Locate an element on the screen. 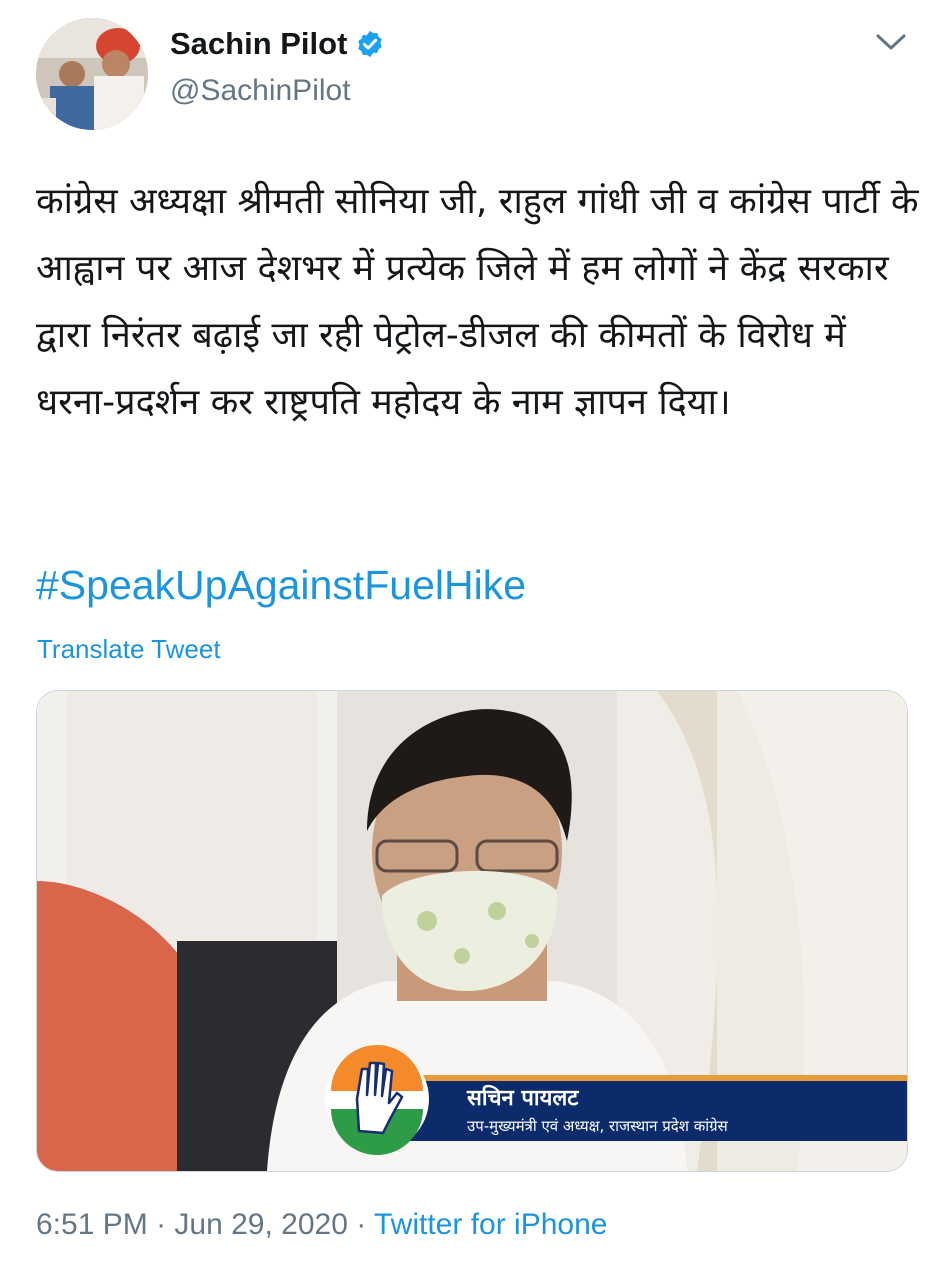  avatar-photo is located at coordinates (92, 74).